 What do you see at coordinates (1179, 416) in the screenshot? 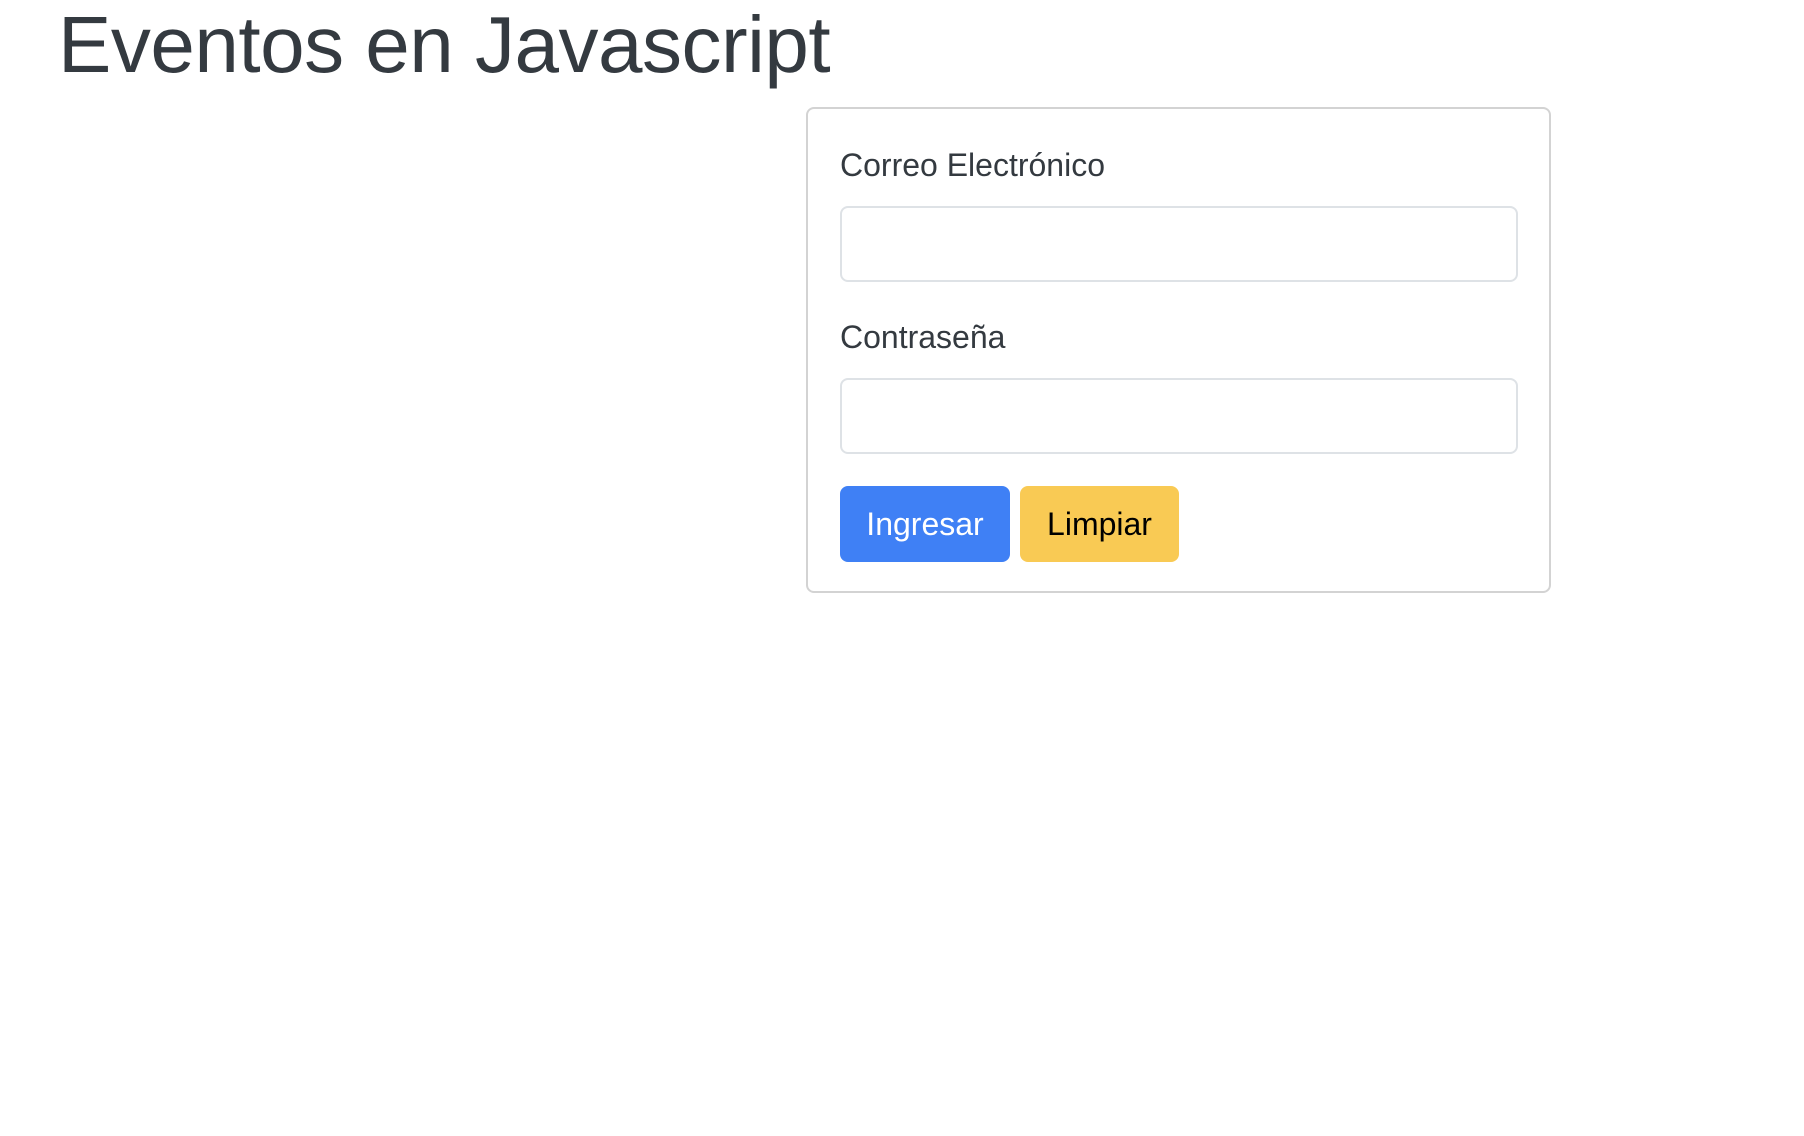
I see `password-field` at bounding box center [1179, 416].